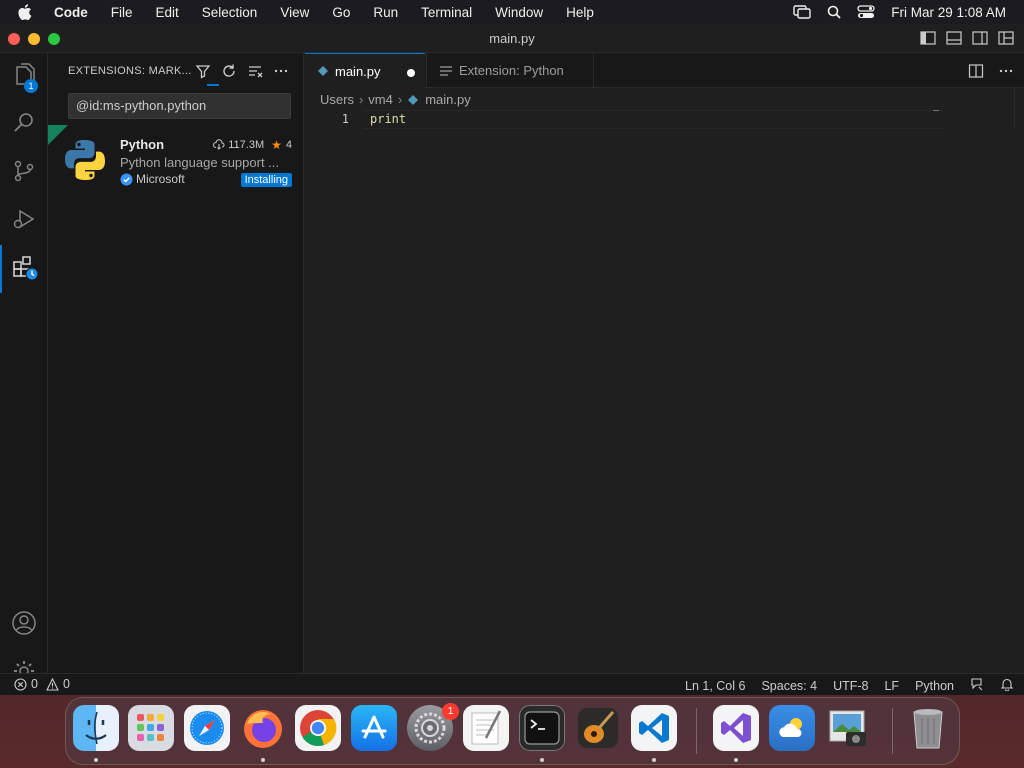 The height and width of the screenshot is (768, 1024). What do you see at coordinates (512, 731) in the screenshot?
I see `dock: 1` at bounding box center [512, 731].